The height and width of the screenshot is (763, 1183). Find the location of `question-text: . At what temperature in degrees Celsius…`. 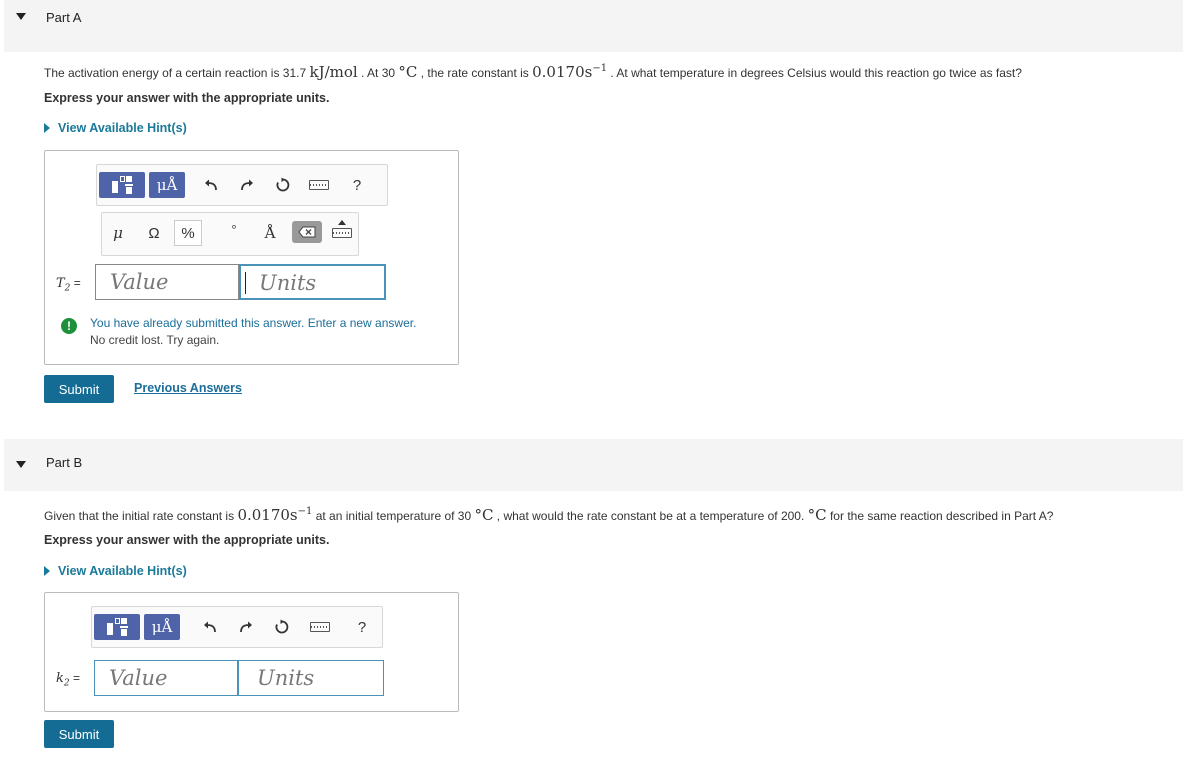

question-text: . At what temperature in degrees Celsius… is located at coordinates (814, 73).